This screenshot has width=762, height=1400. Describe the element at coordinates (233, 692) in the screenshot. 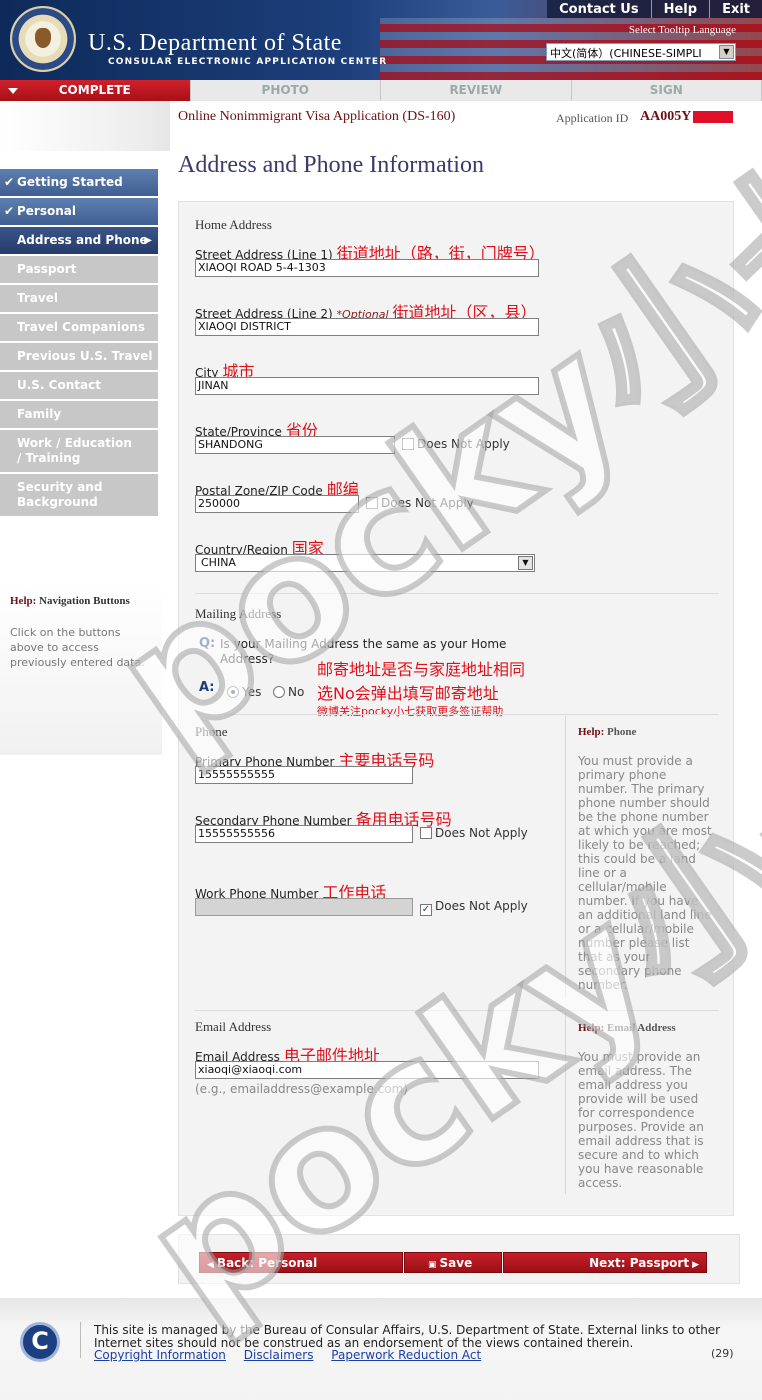

I see `radio-yes` at that location.